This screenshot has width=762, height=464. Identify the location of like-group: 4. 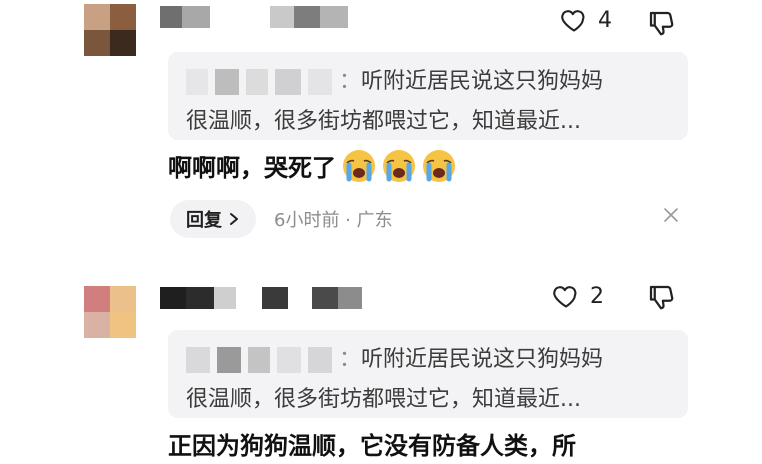
(586, 20).